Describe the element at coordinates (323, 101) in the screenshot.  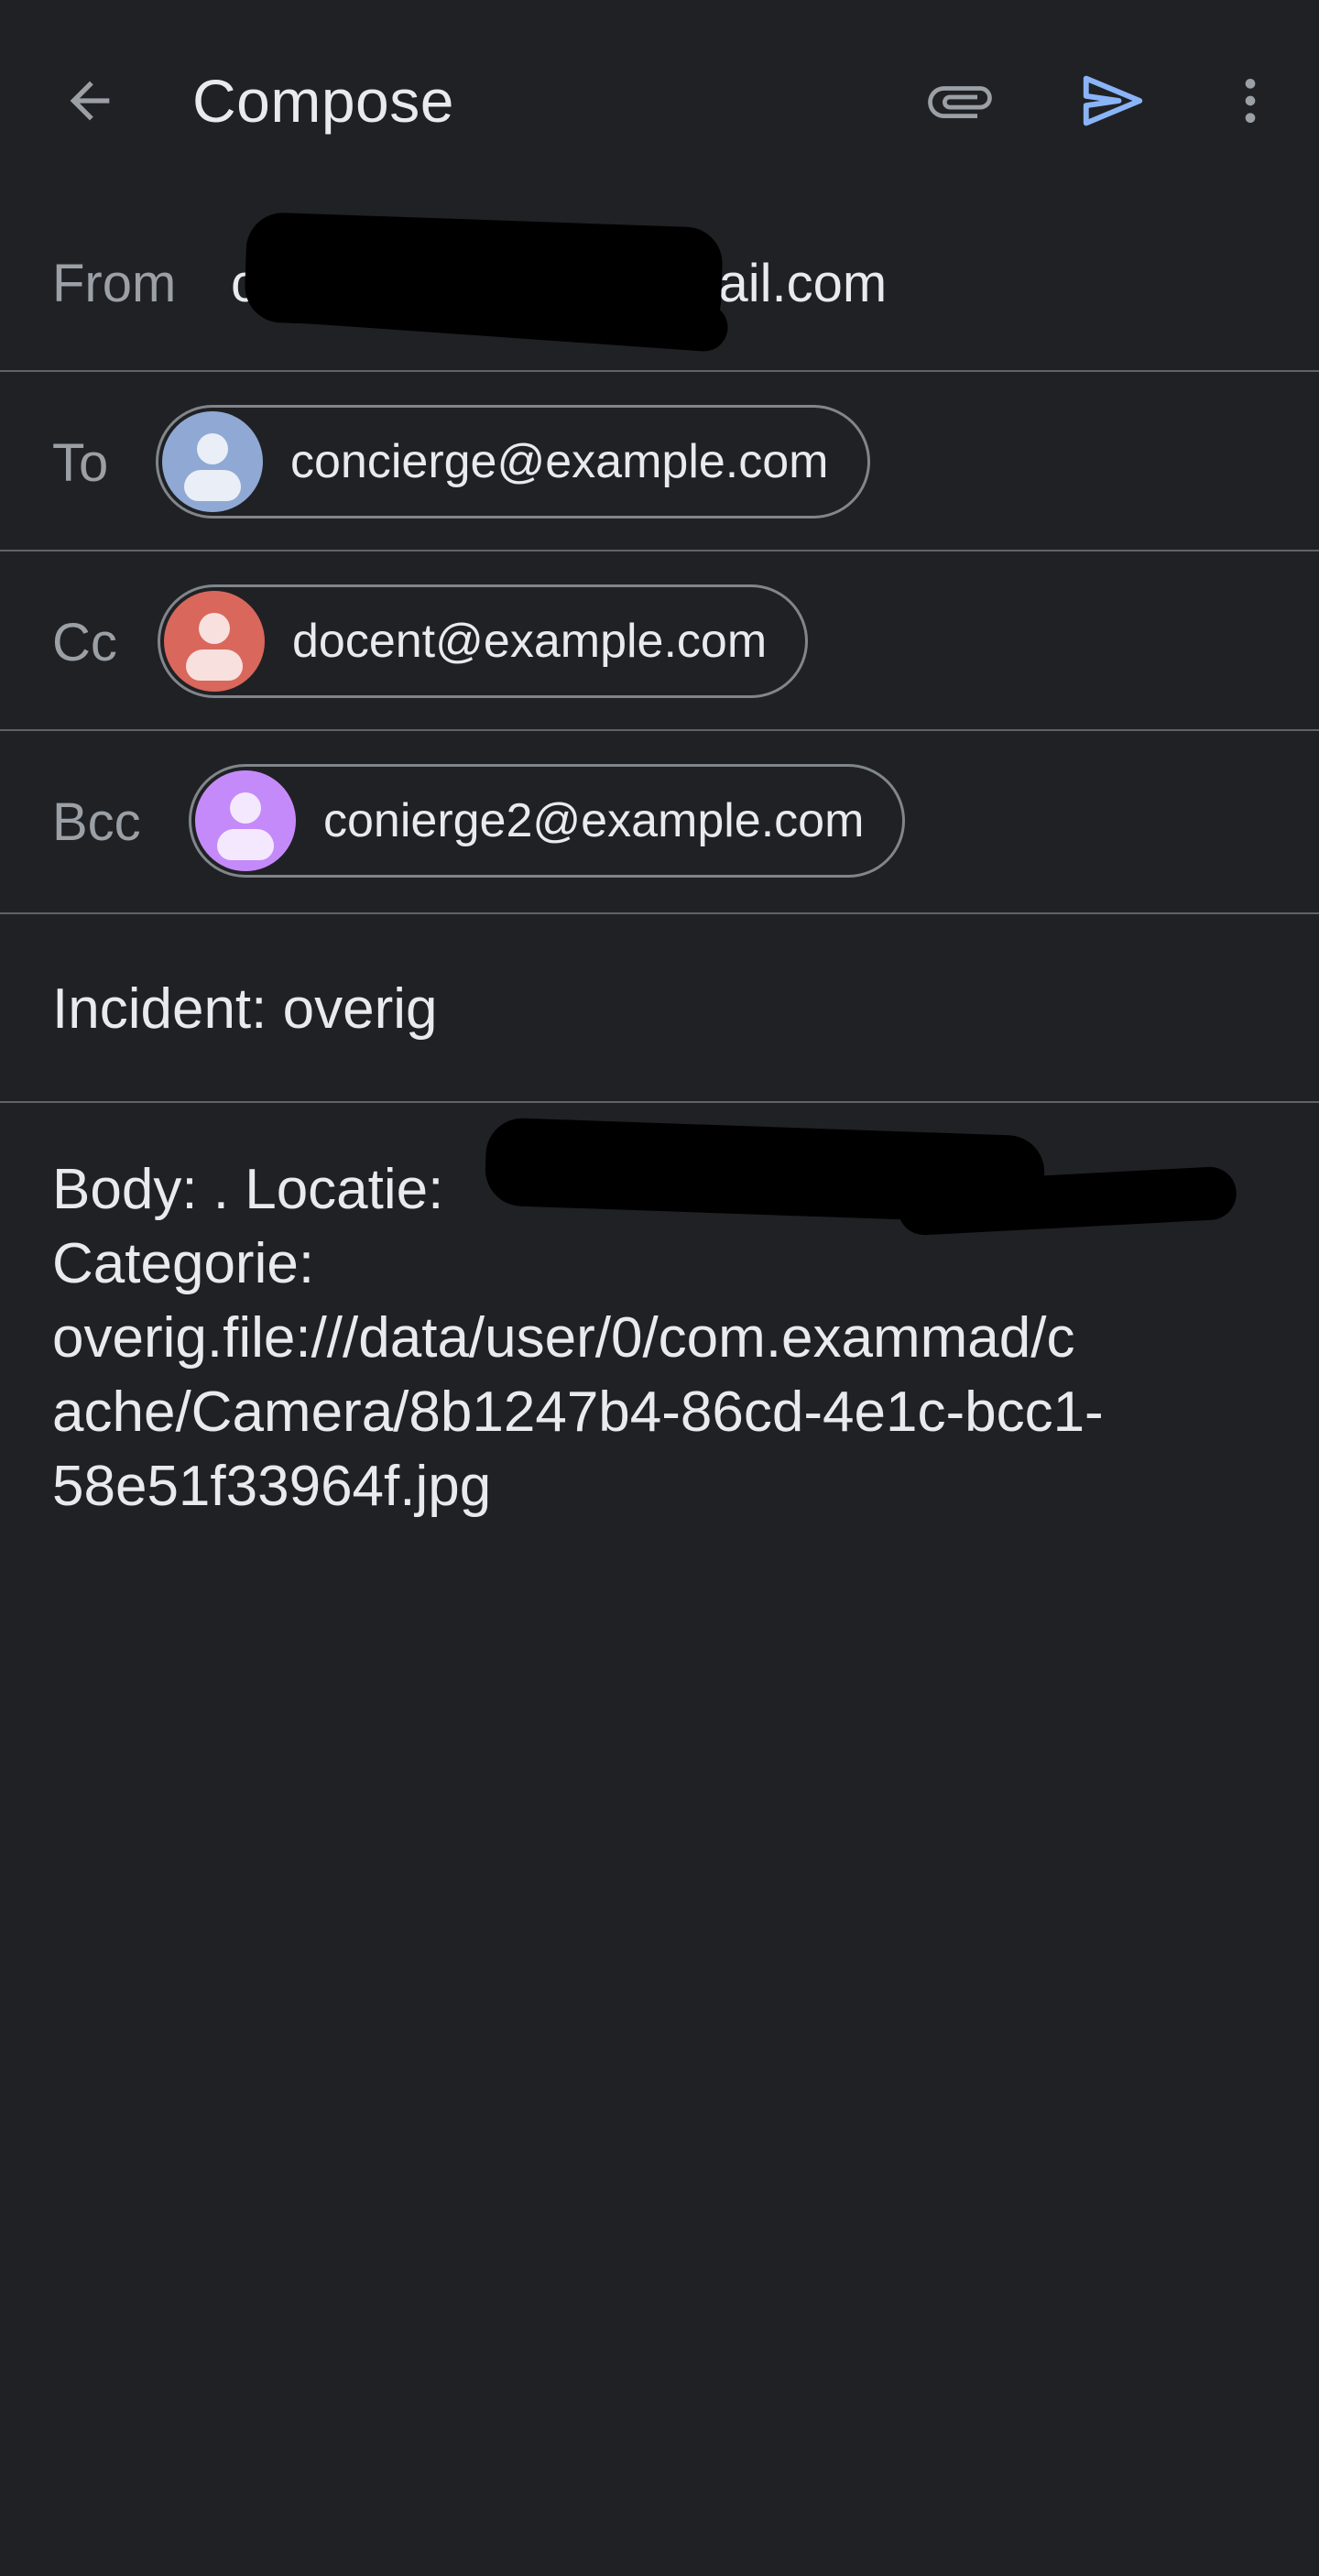
I see `page-title: Compose` at that location.